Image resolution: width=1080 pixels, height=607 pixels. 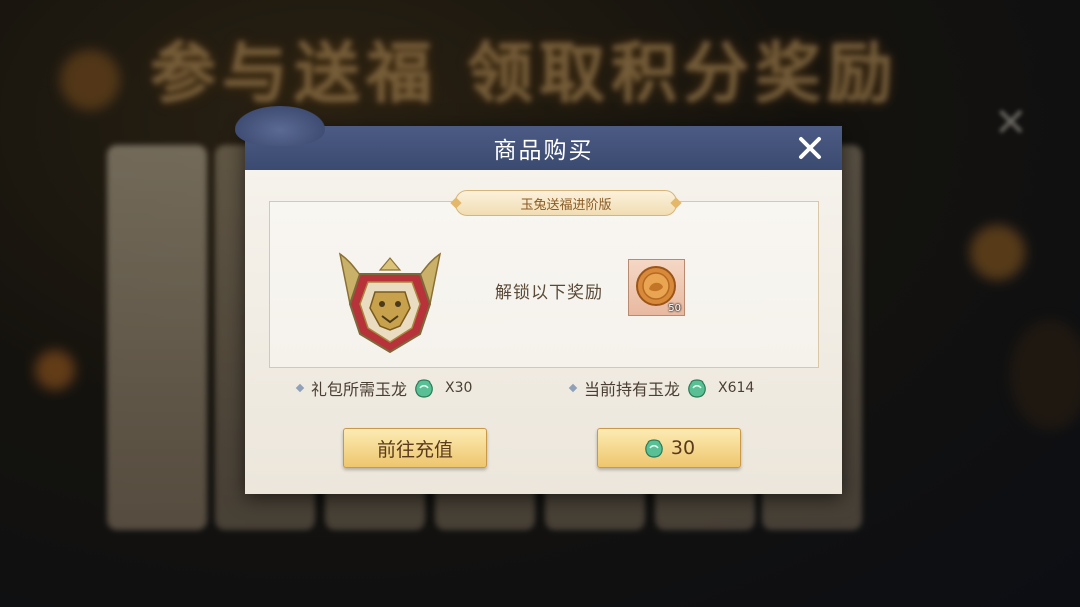 I want to click on reward-item-slot: 50, so click(x=656, y=287).